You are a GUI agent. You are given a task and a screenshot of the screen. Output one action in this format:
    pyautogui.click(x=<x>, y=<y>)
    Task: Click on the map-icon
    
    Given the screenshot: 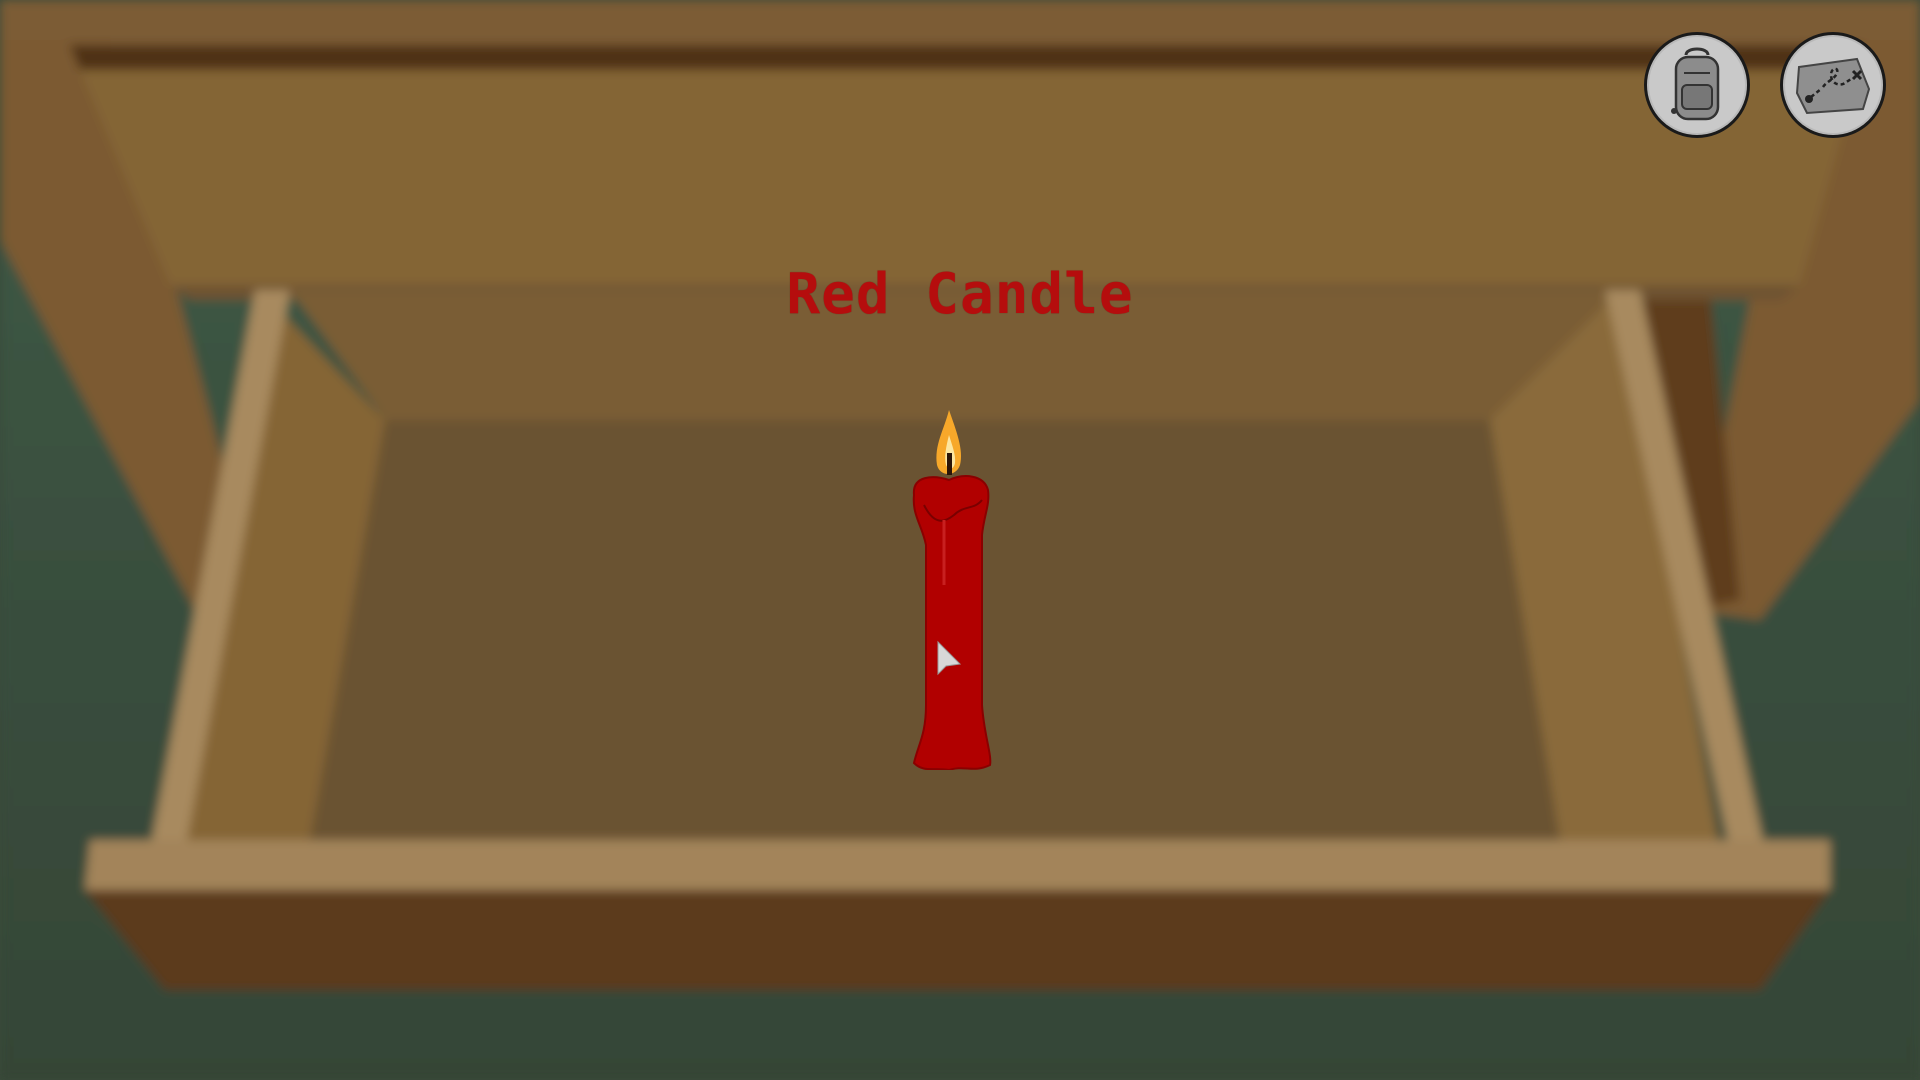 What is the action you would take?
    pyautogui.click(x=1833, y=85)
    